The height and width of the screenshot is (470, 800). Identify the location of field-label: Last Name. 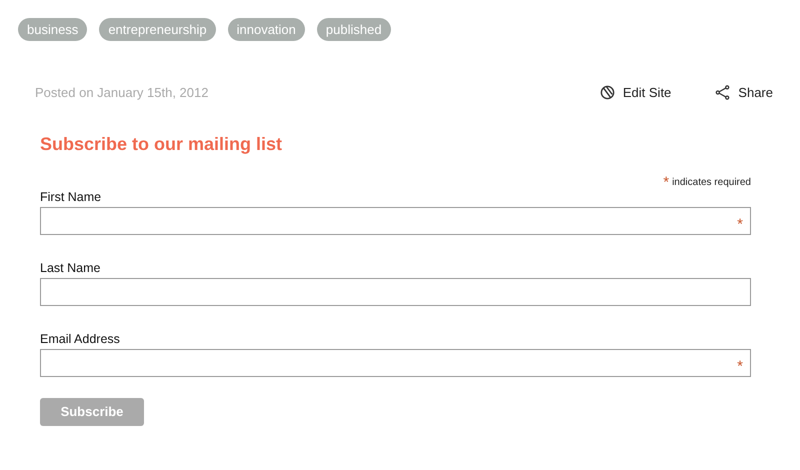
(71, 268).